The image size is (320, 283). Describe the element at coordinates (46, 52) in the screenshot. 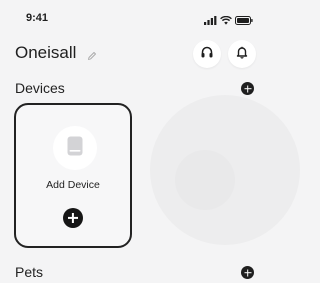

I see `page-title: Oneisall` at that location.